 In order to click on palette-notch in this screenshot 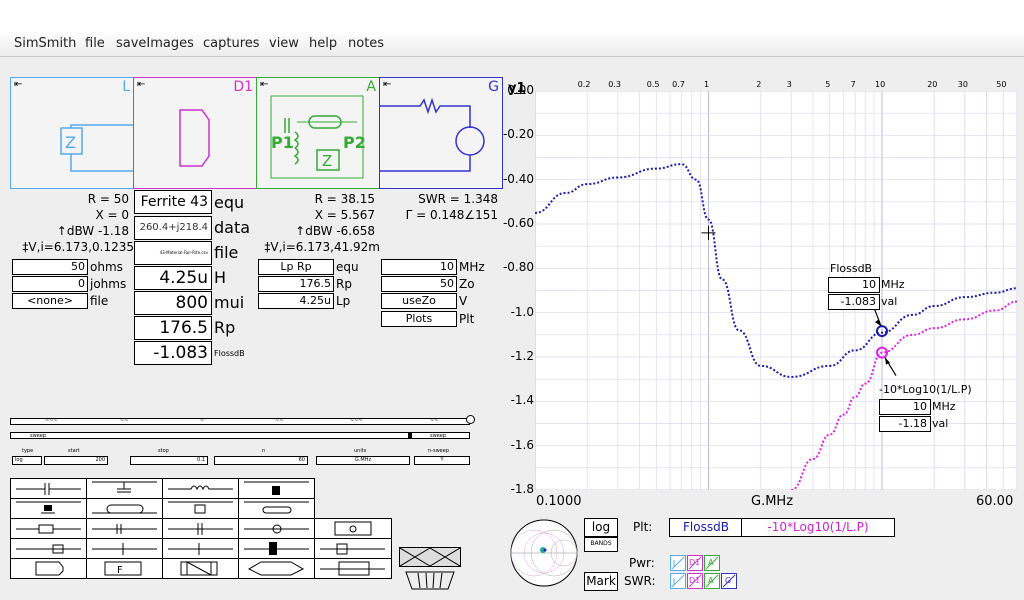, I will do `click(200, 528)`.